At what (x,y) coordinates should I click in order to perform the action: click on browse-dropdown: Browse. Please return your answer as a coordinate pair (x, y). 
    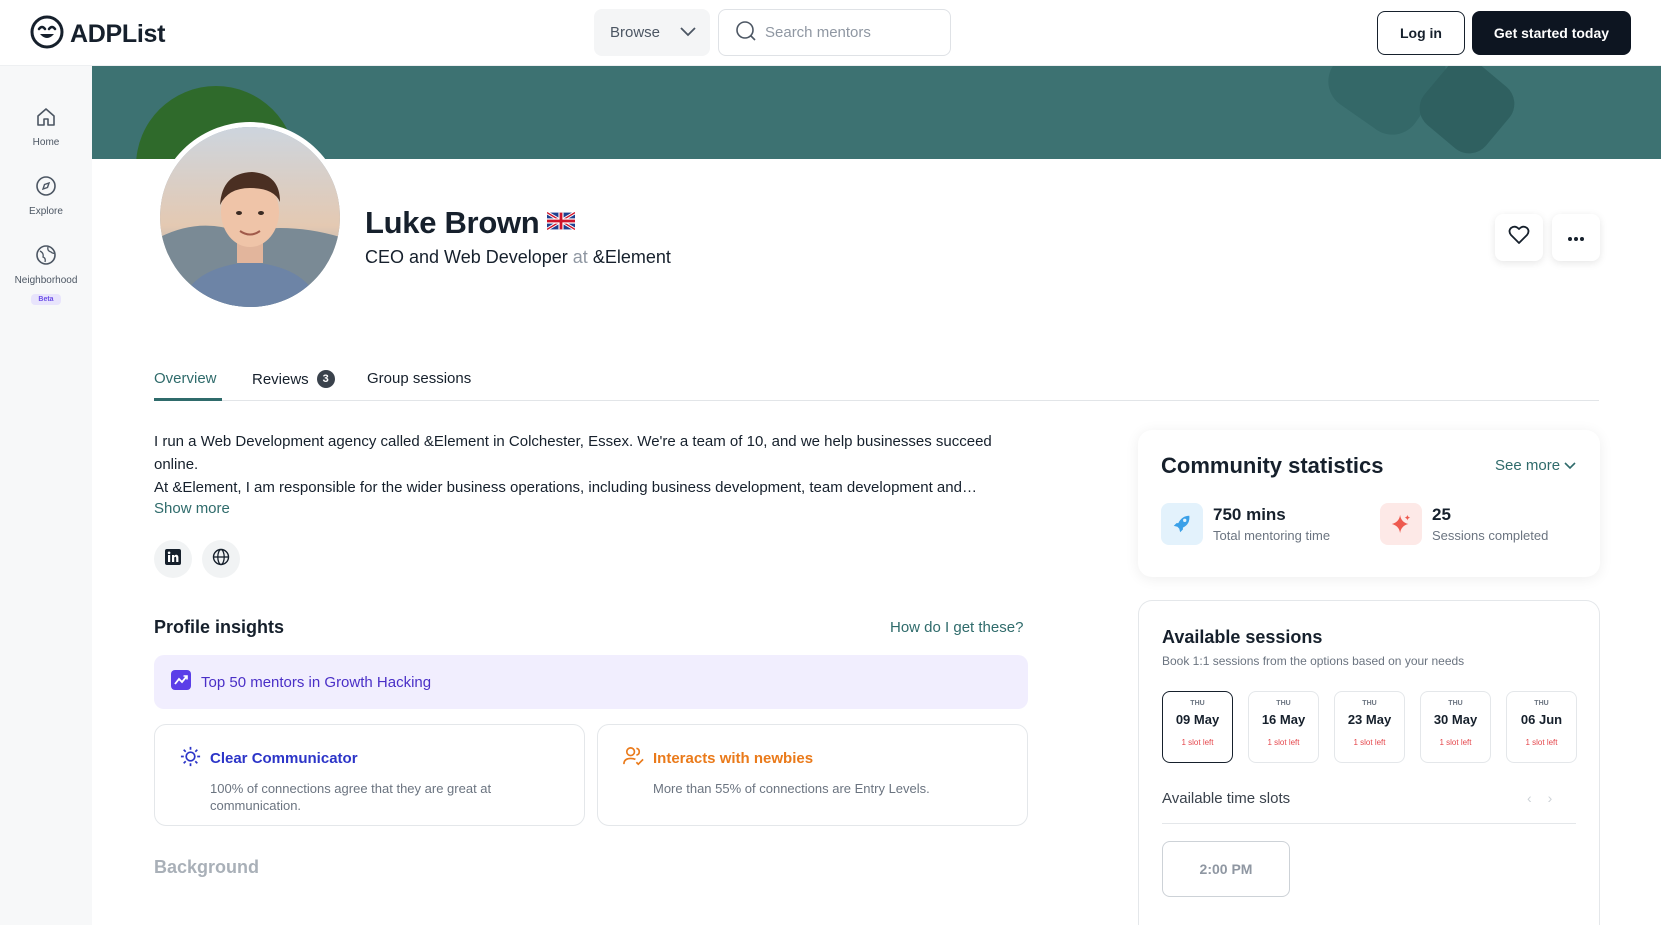
    Looking at the image, I should click on (652, 32).